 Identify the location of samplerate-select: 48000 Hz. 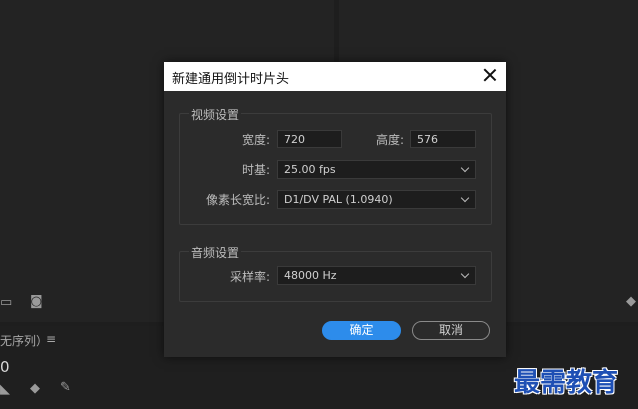
(376, 275).